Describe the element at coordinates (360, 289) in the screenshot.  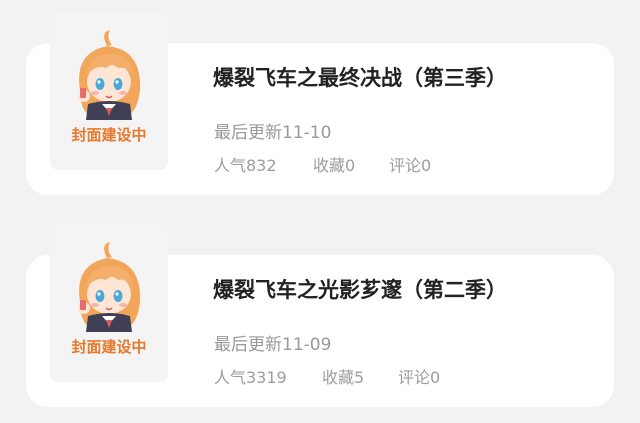
I see `comic-title: 爆裂飞车之光影芗邃（第二季）` at that location.